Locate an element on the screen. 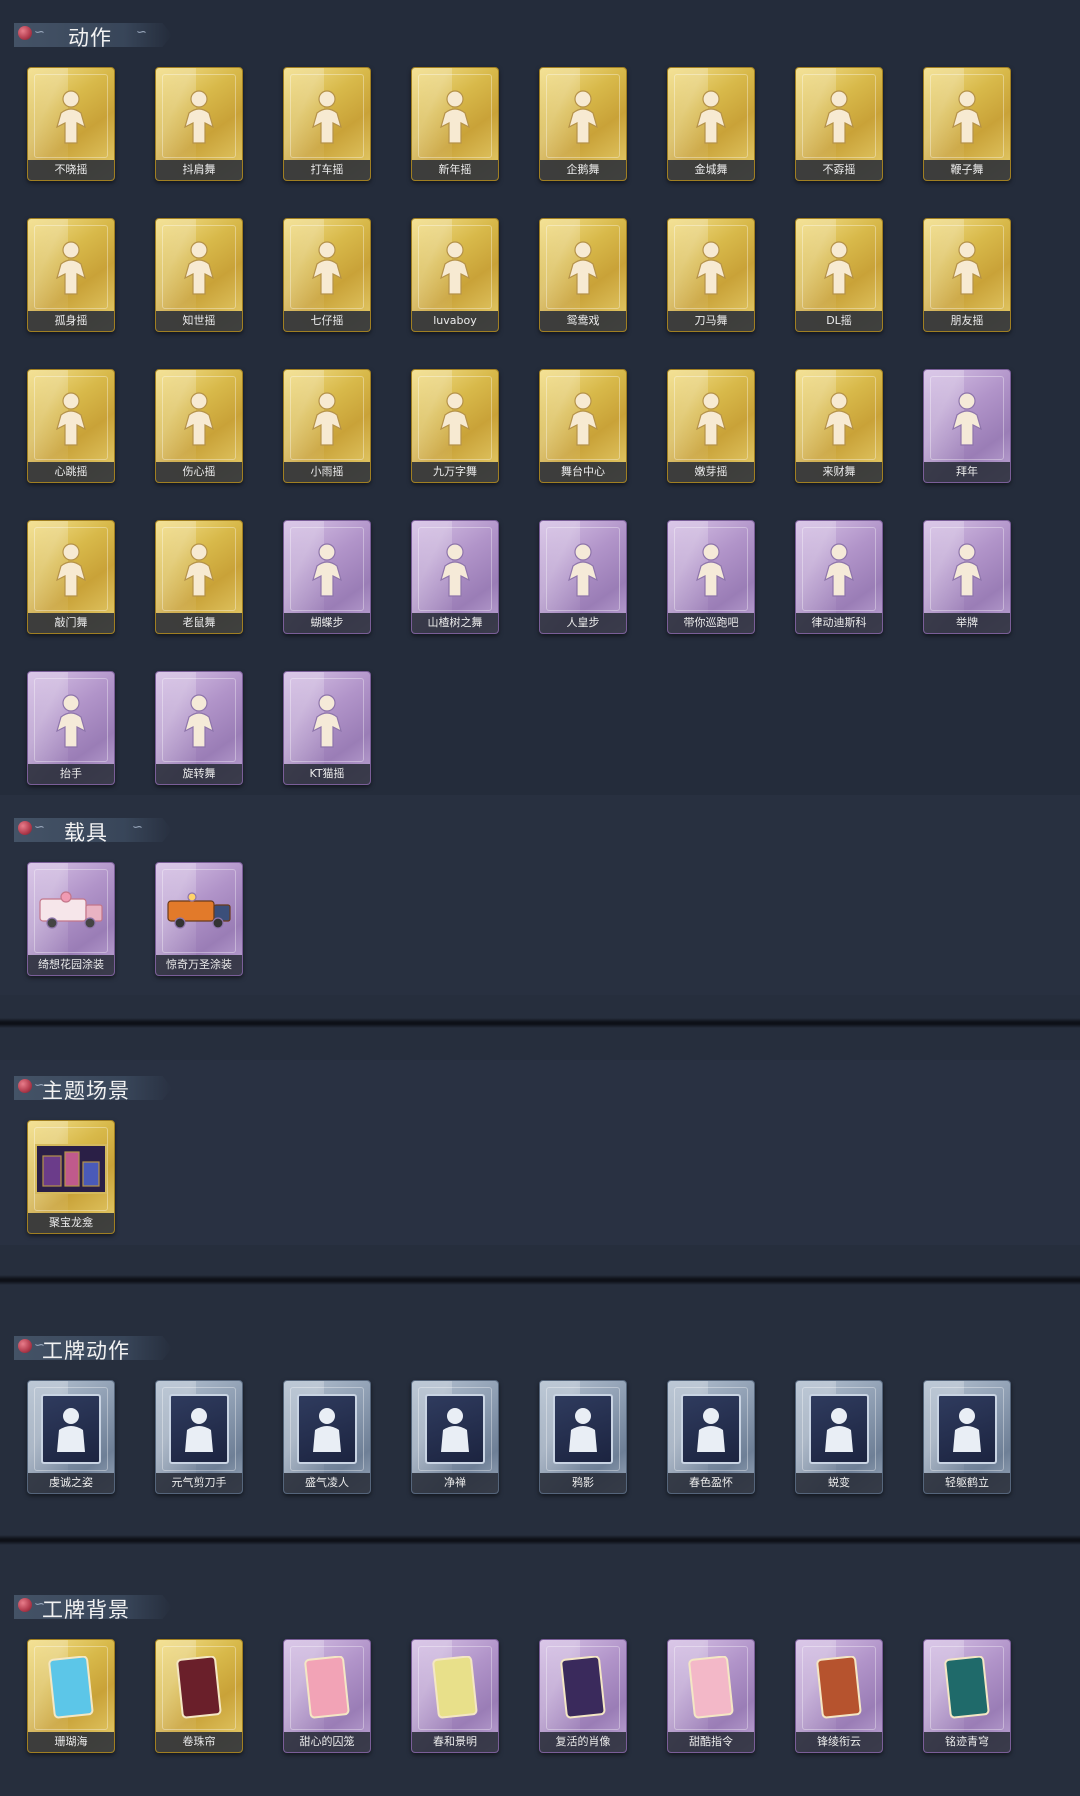  item-card: 抖肩舞 is located at coordinates (199, 125).